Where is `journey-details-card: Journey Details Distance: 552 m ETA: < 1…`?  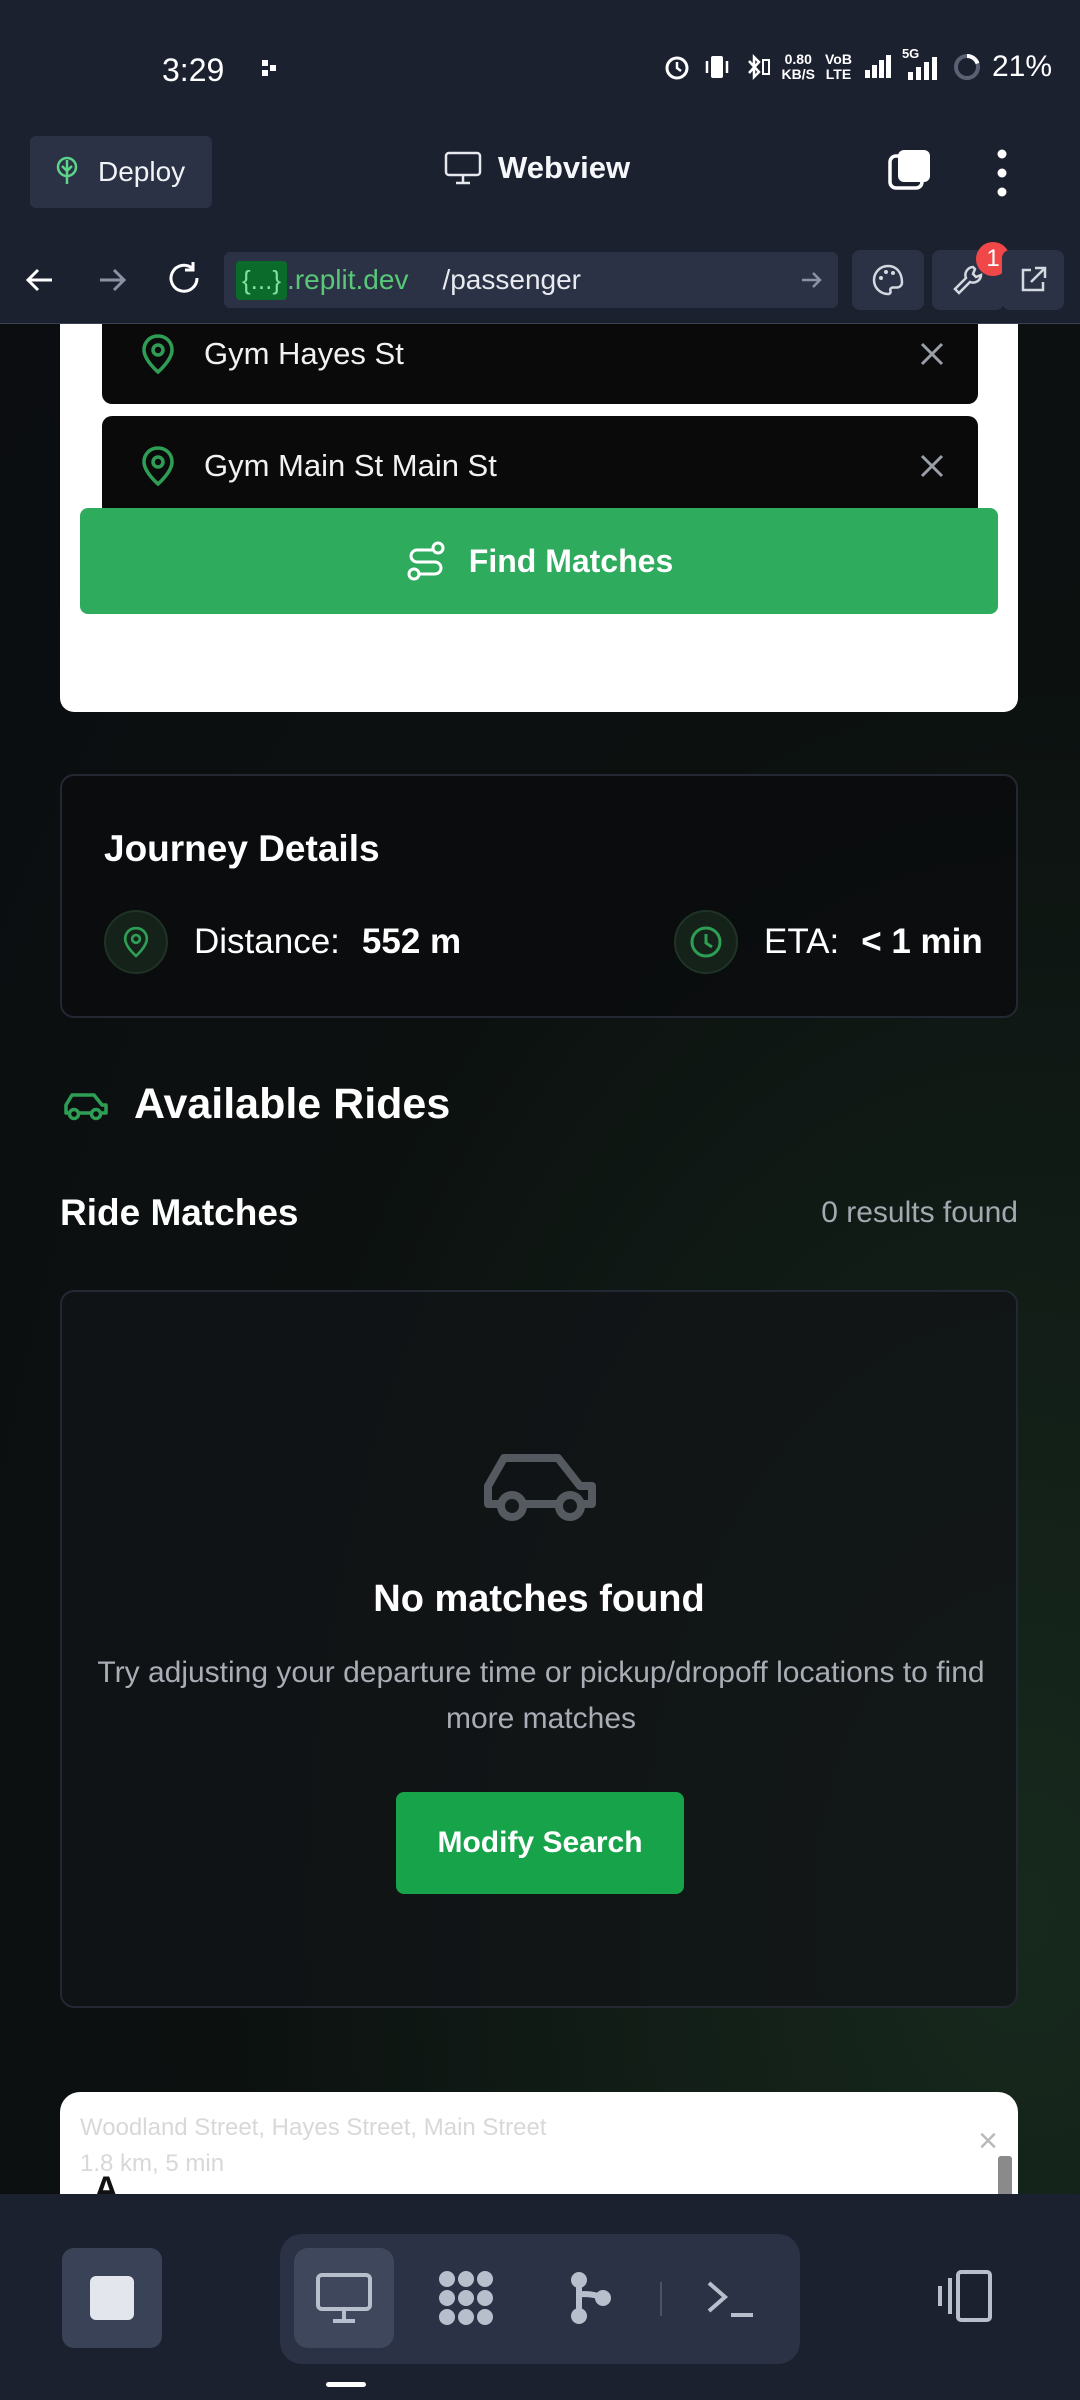
journey-details-card: Journey Details Distance: 552 m ETA: < 1… is located at coordinates (539, 896).